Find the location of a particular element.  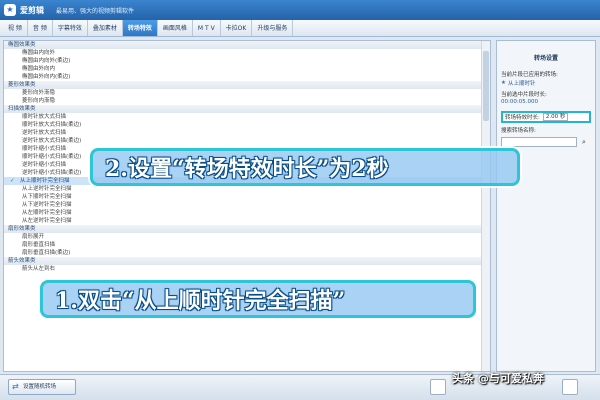

list-item-label: 扫描效果类 is located at coordinates (22, 109).